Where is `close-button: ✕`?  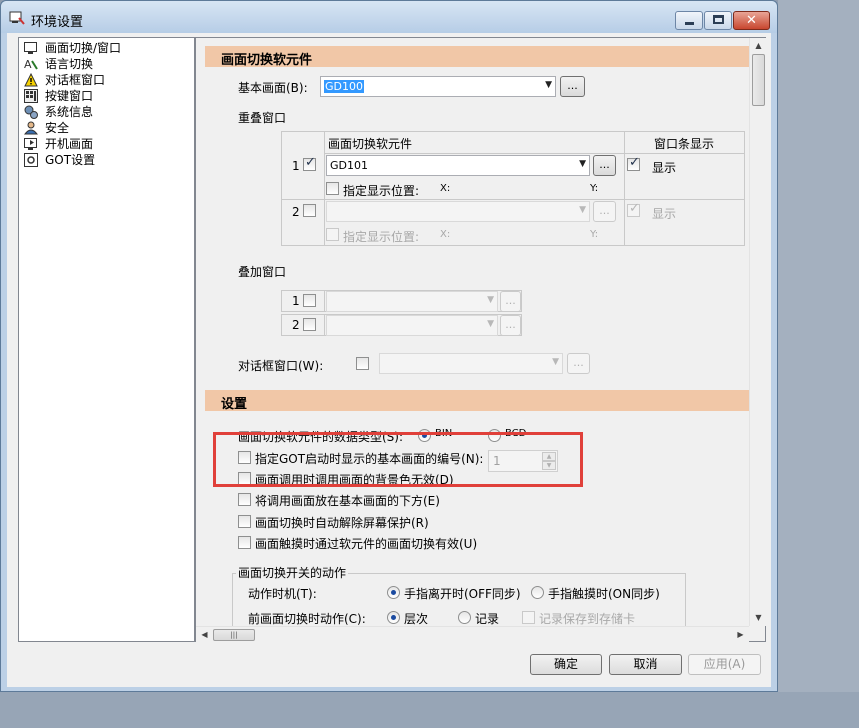 close-button: ✕ is located at coordinates (751, 20).